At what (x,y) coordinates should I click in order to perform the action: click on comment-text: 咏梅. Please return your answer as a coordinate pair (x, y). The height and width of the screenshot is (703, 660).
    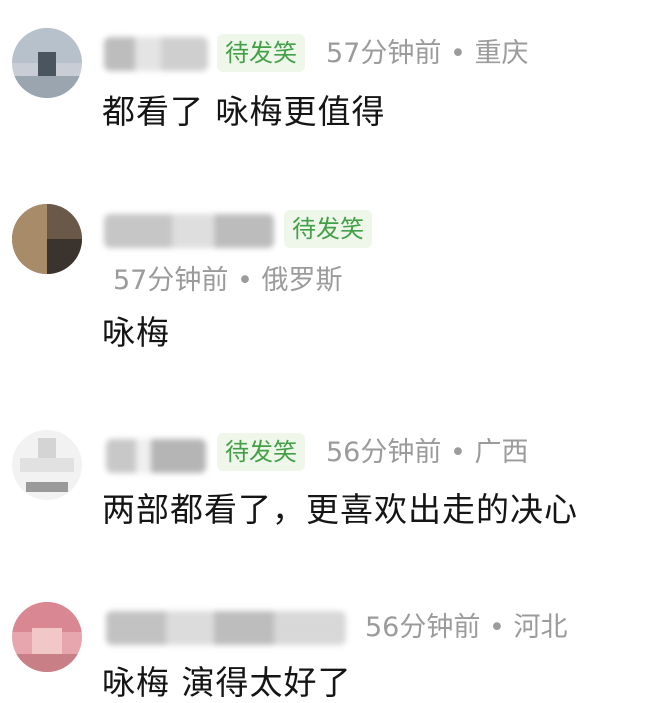
    Looking at the image, I should click on (136, 332).